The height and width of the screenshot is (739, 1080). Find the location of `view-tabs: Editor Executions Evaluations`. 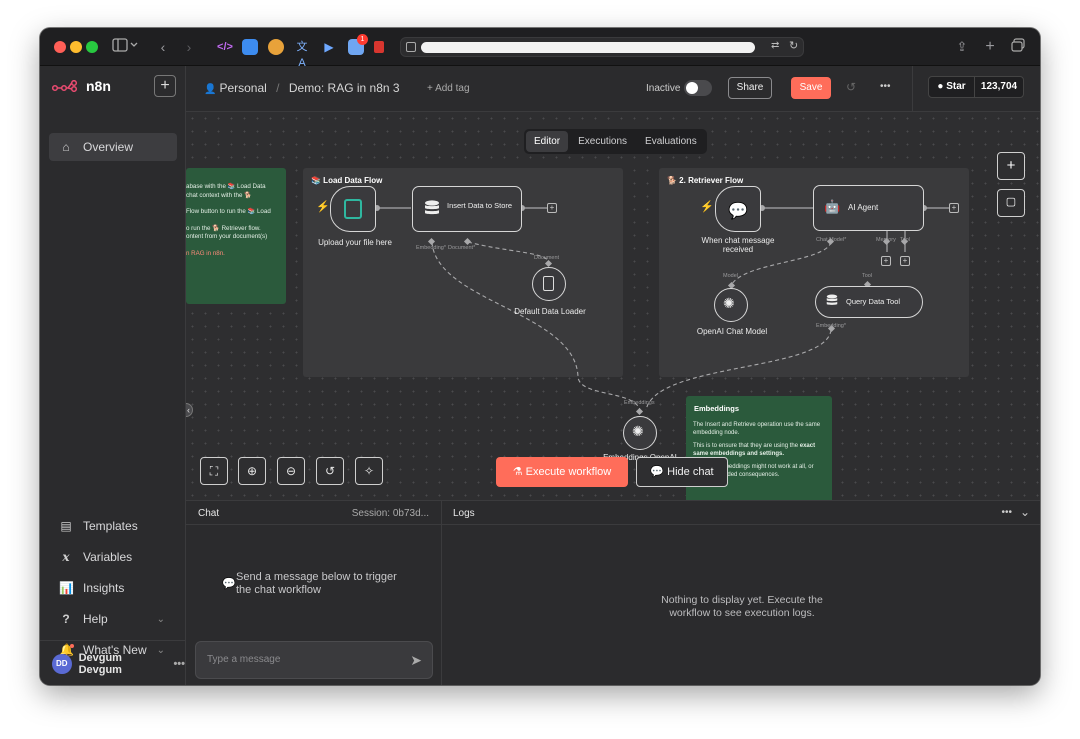

view-tabs: Editor Executions Evaluations is located at coordinates (615, 141).